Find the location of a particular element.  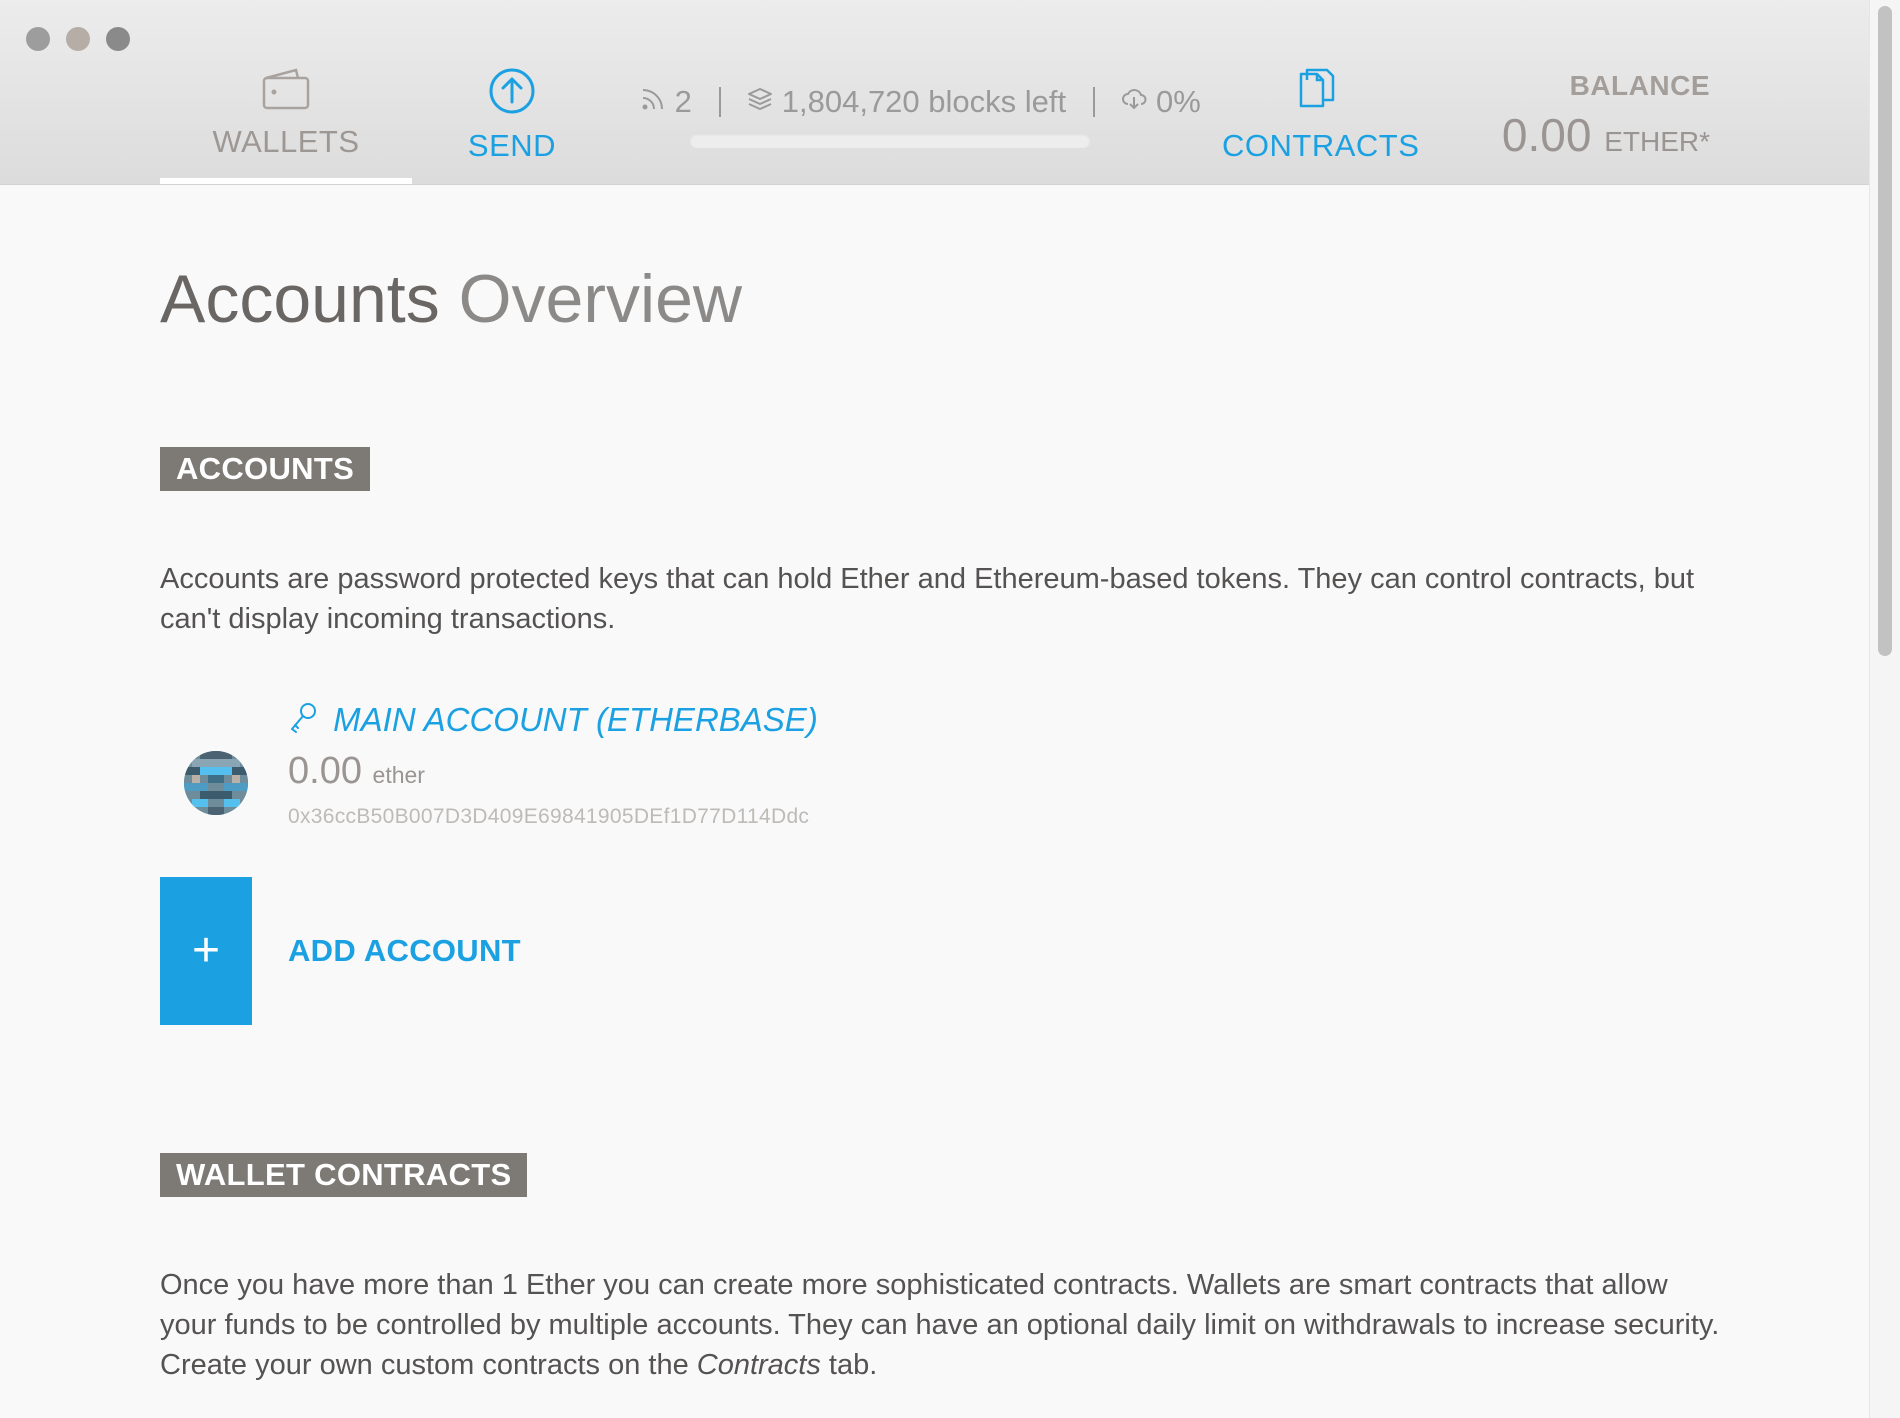

sync-status: 2 1,804,720 blocks left 0% is located at coordinates (920, 101).